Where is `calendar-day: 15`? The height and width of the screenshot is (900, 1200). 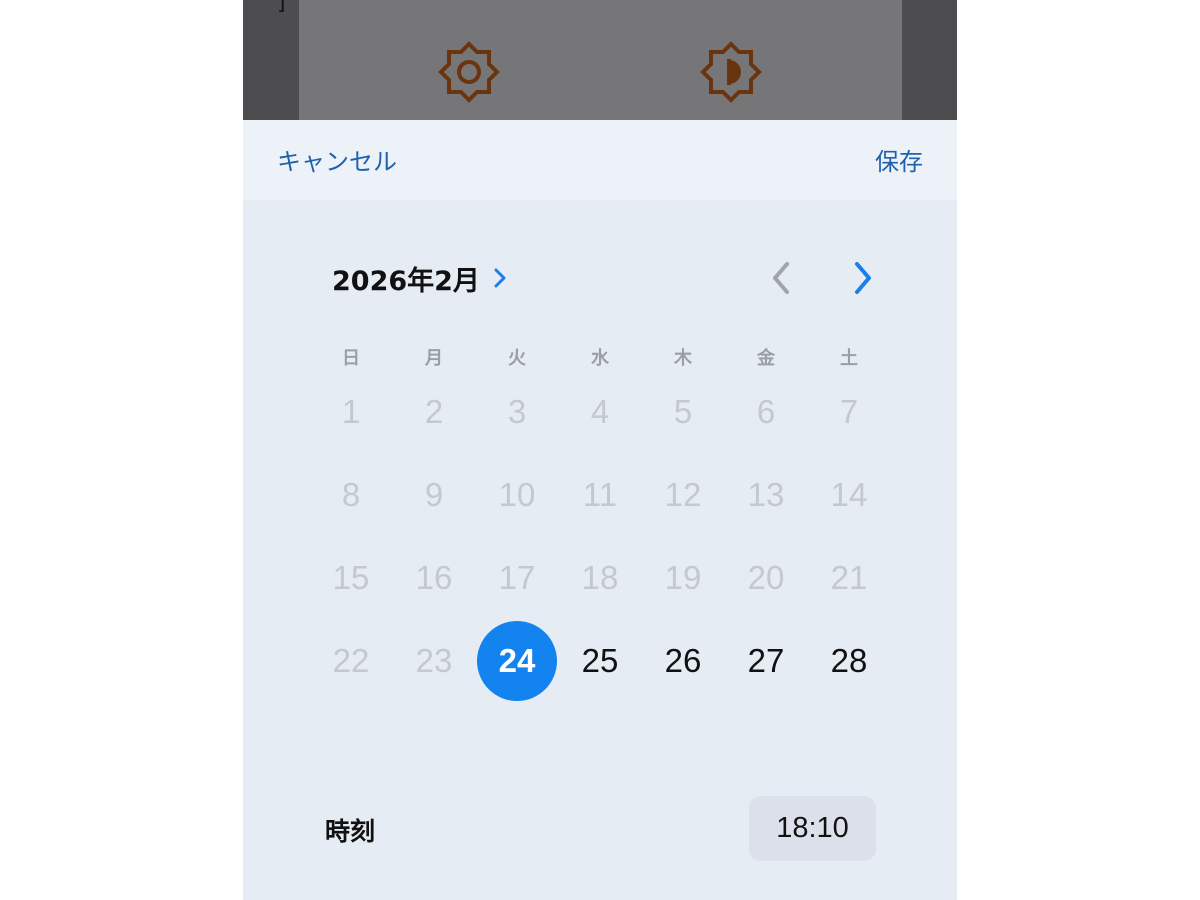 calendar-day: 15 is located at coordinates (351, 577).